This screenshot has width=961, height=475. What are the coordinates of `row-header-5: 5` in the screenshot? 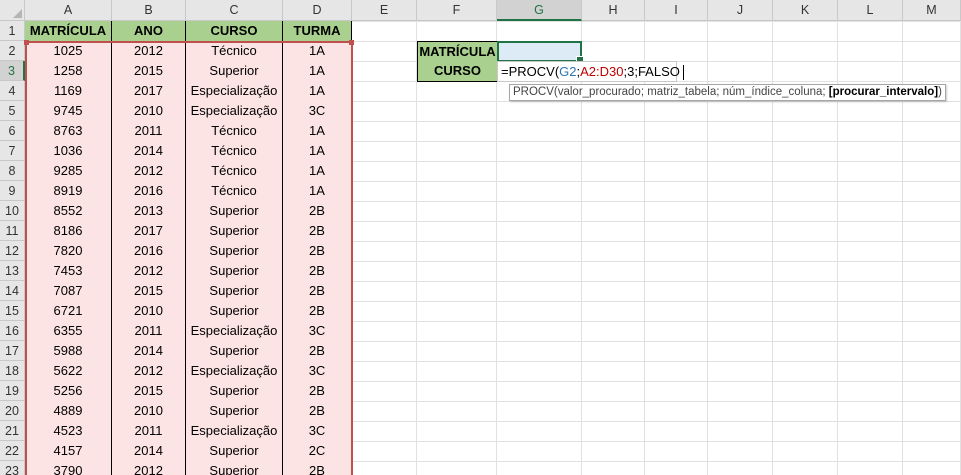 It's located at (12, 111).